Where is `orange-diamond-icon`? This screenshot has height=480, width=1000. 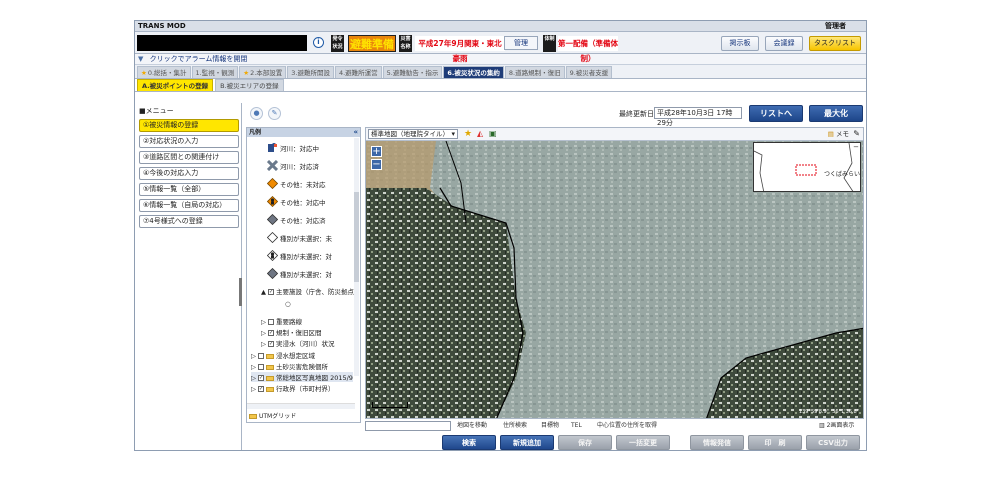 orange-diamond-icon is located at coordinates (272, 183).